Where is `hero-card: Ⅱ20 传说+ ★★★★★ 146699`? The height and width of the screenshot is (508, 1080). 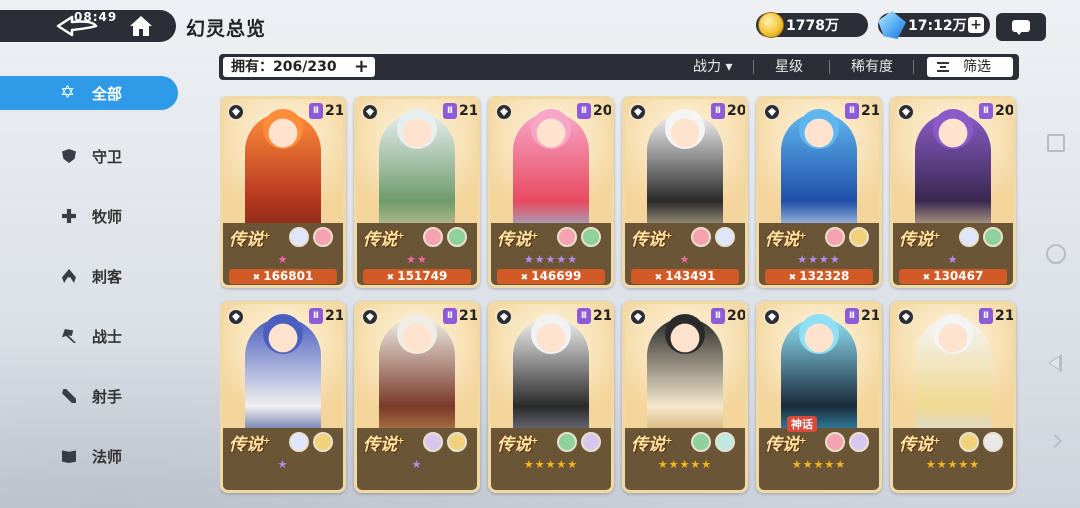
hero-card: Ⅱ20 传说+ ★★★★★ 146699 is located at coordinates (551, 192).